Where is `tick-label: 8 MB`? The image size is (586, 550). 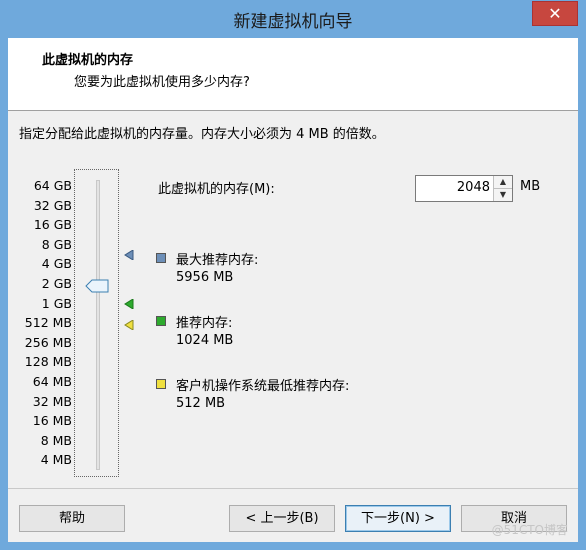 tick-label: 8 MB is located at coordinates (56, 440).